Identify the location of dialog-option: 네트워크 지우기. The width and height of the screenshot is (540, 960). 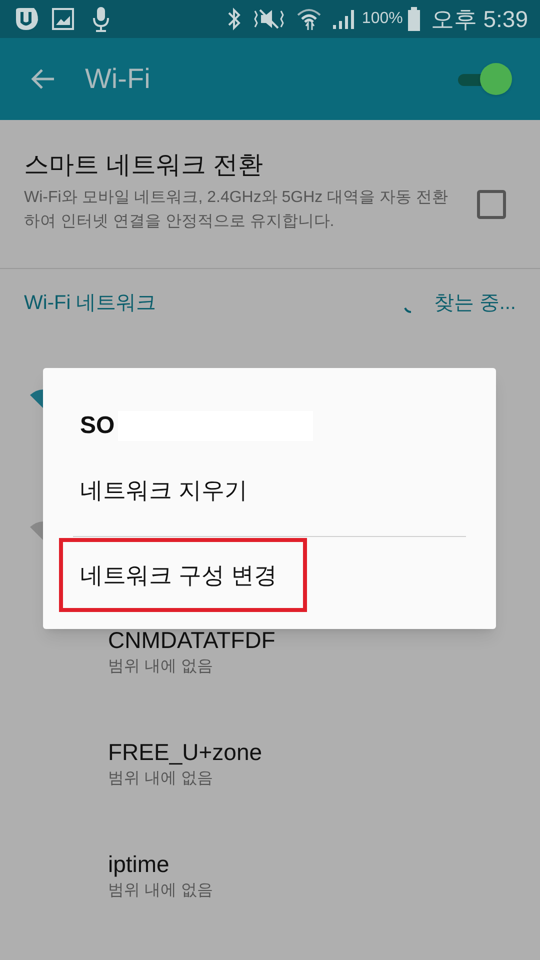
(164, 490).